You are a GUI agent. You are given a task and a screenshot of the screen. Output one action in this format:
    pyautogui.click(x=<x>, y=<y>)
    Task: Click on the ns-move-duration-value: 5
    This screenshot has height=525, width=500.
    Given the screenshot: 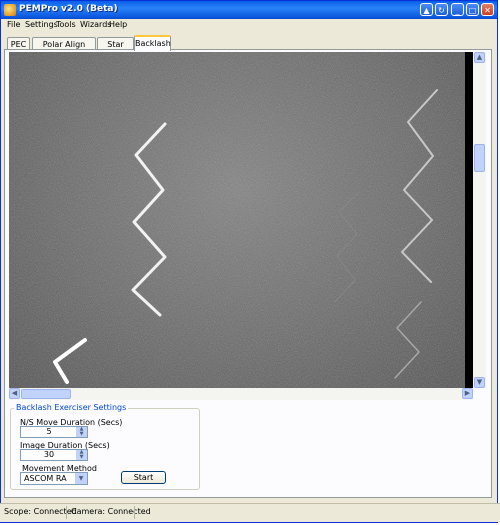 What is the action you would take?
    pyautogui.click(x=49, y=432)
    